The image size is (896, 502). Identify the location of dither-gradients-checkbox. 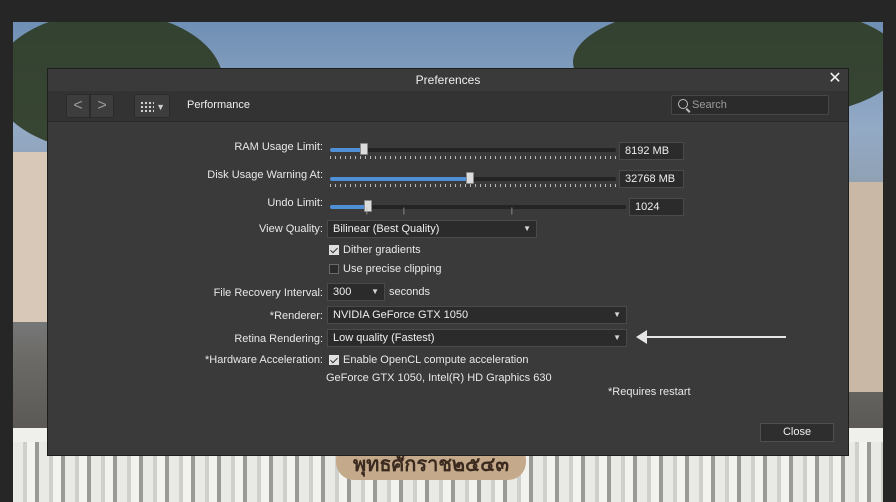
(334, 250).